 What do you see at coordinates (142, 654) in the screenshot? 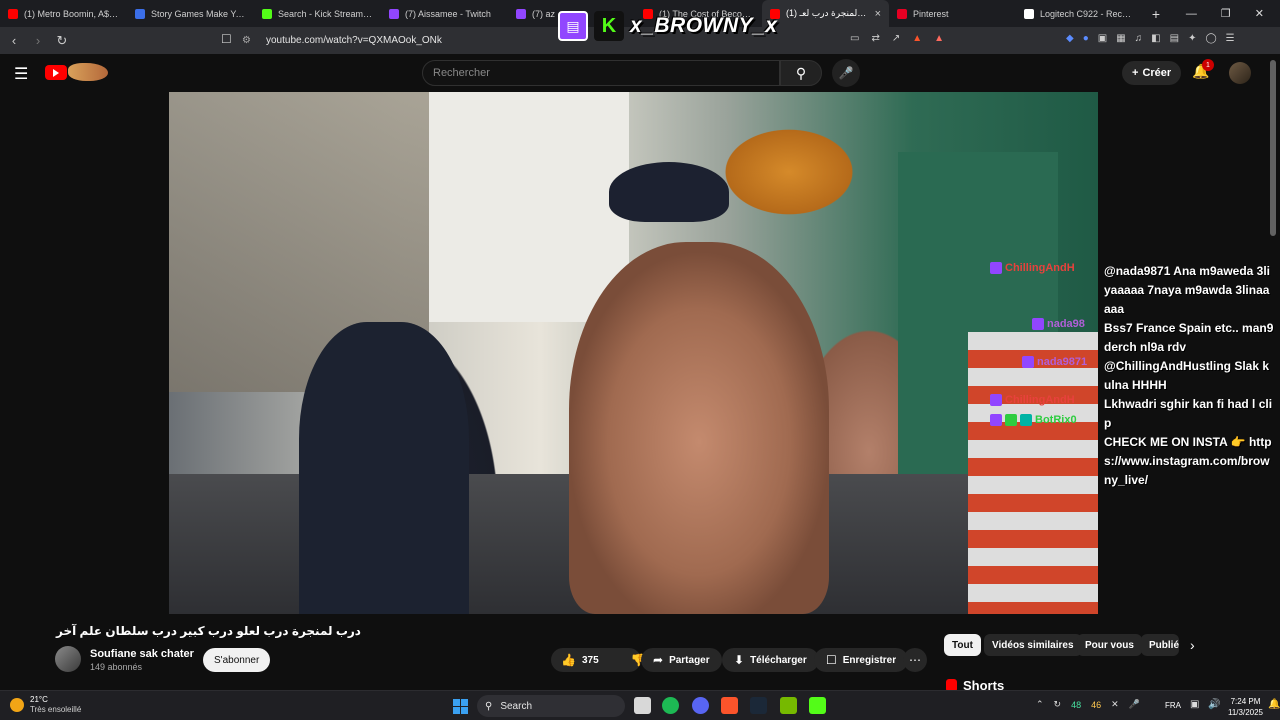
I see `channel-name: Soufiane sak chater` at bounding box center [142, 654].